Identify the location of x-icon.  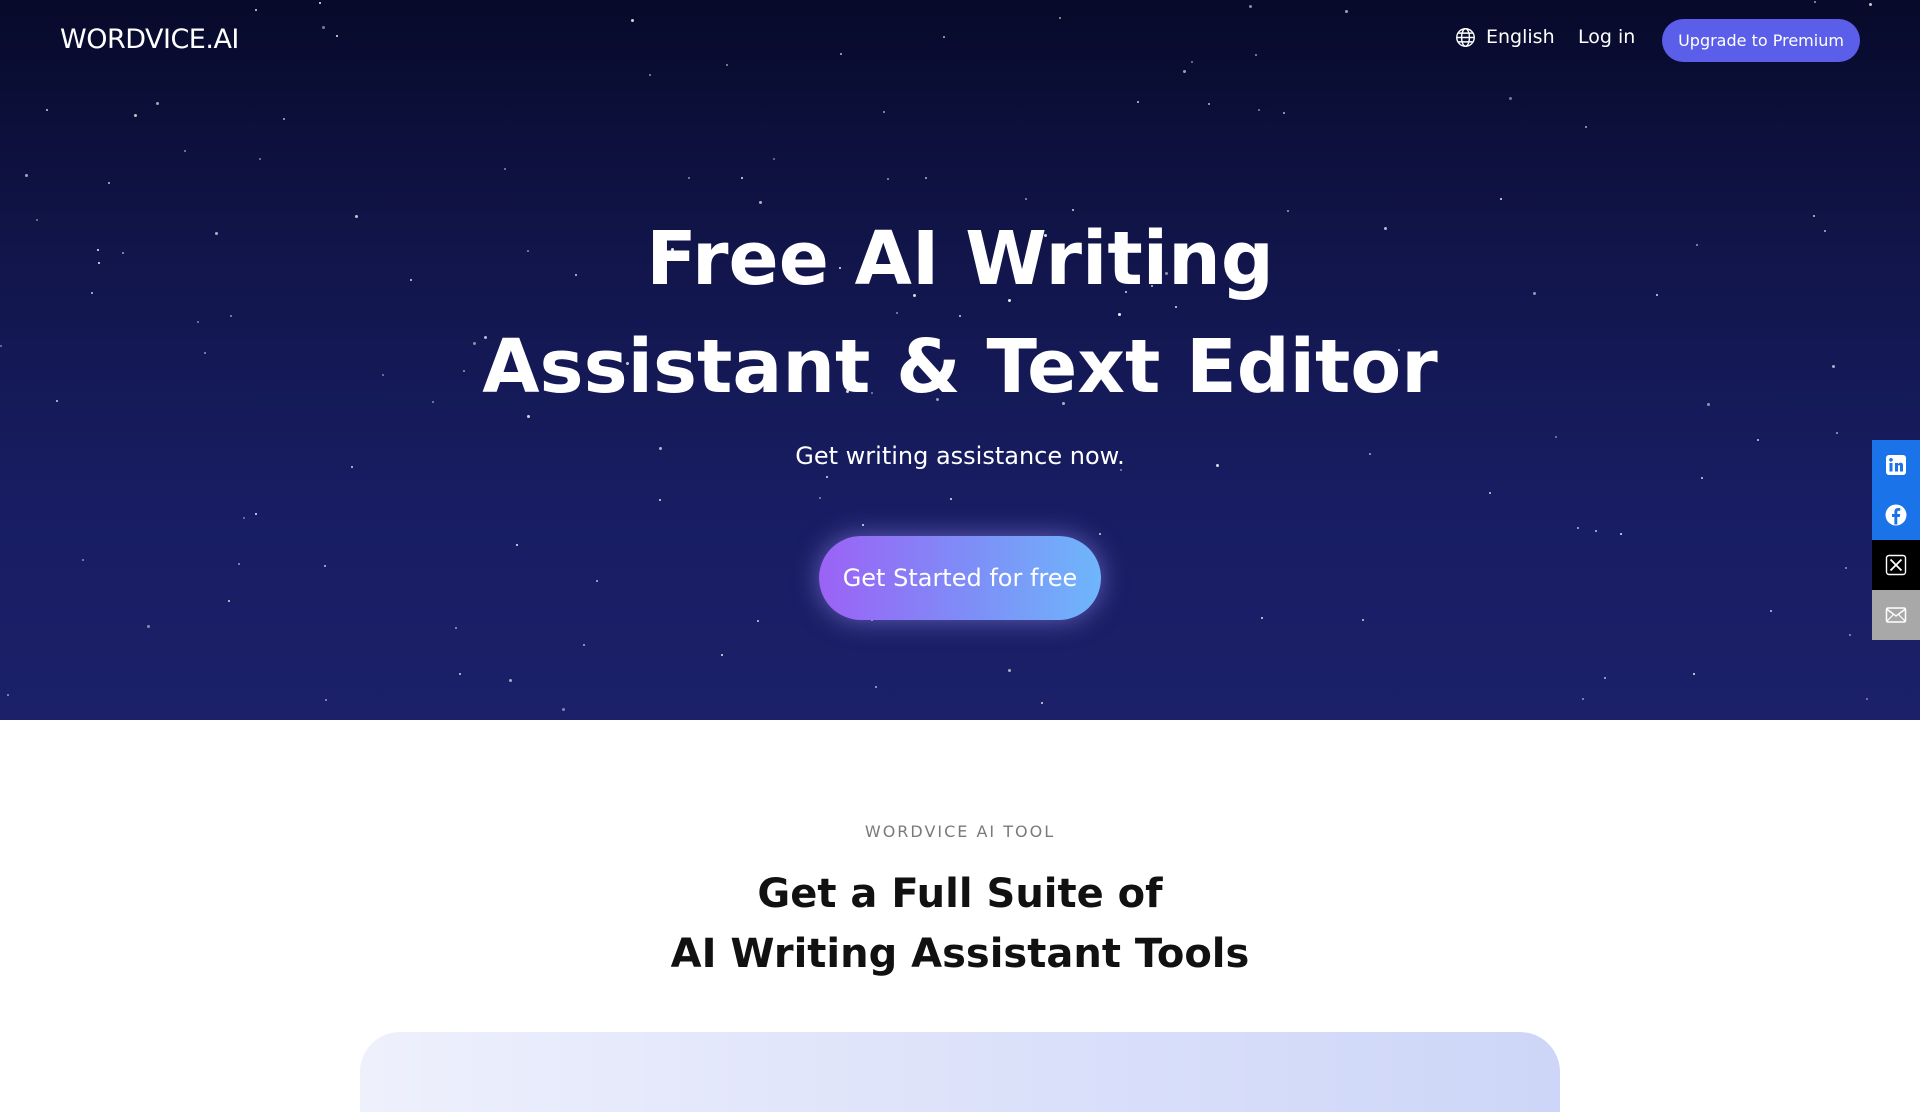
(1896, 565).